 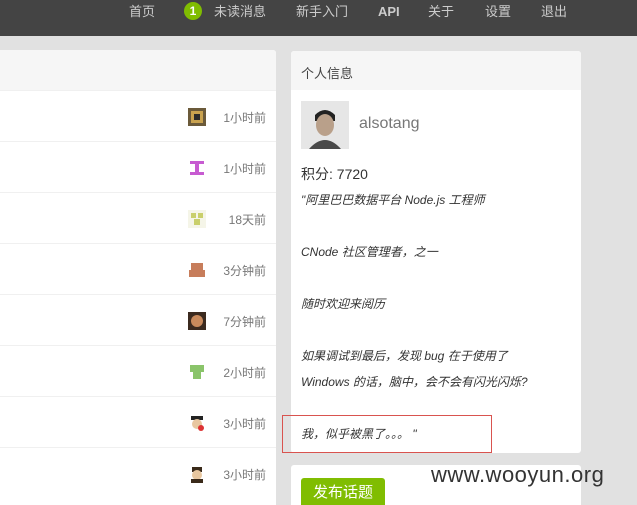 I want to click on nav-logout-link: 退出, so click(x=554, y=12).